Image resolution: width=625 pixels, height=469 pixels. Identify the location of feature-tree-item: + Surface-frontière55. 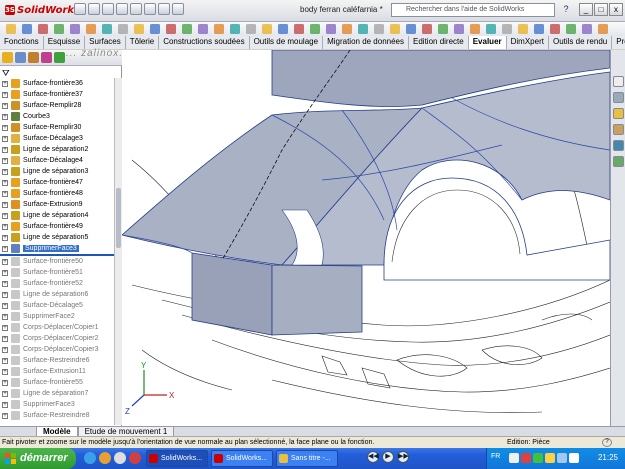
(57, 382).